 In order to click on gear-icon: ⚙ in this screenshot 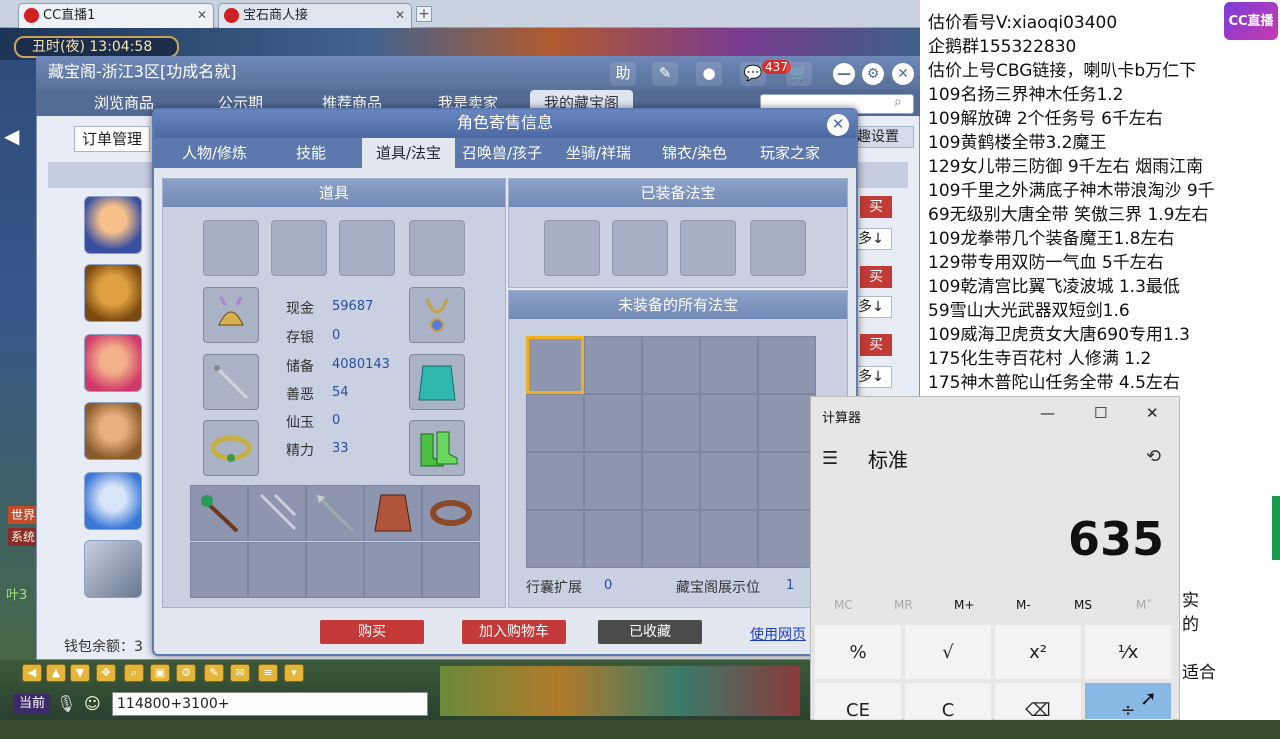, I will do `click(873, 74)`.